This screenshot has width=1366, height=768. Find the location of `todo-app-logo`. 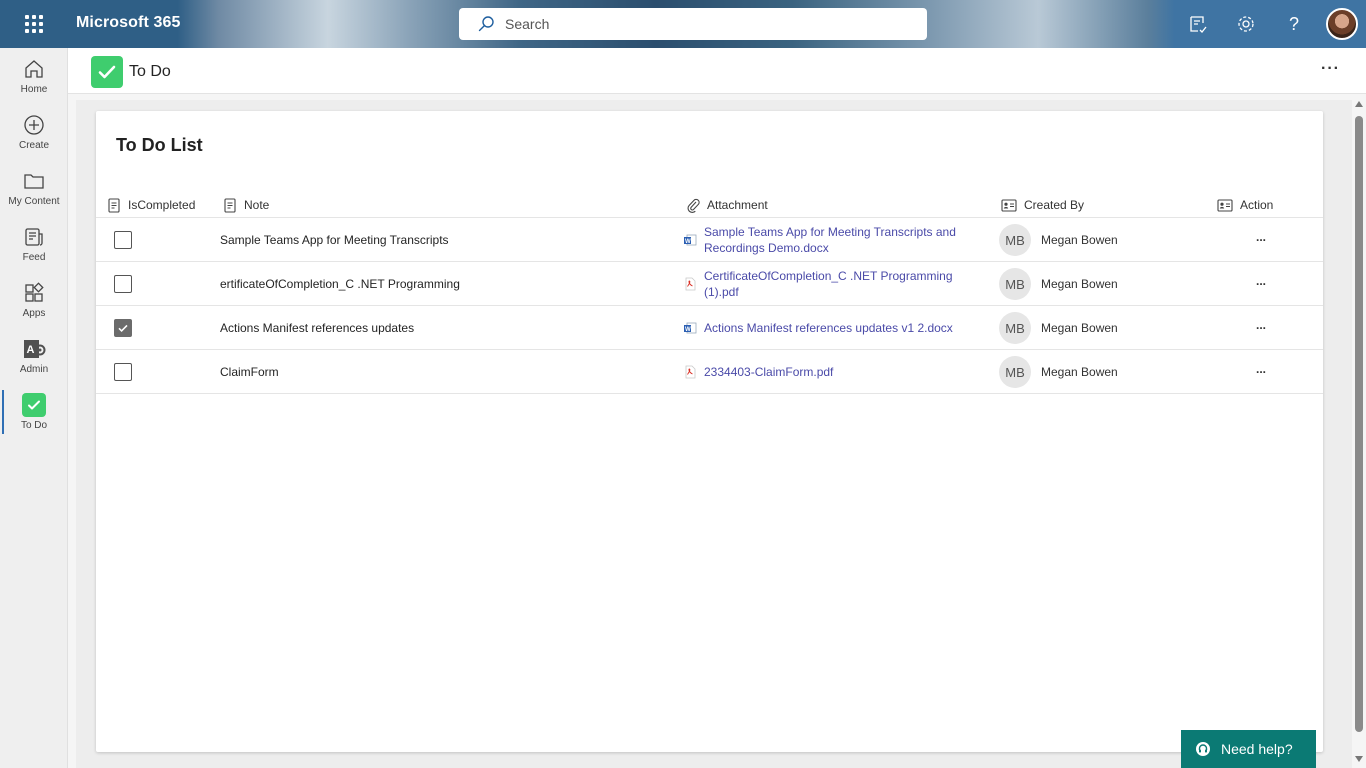

todo-app-logo is located at coordinates (107, 72).